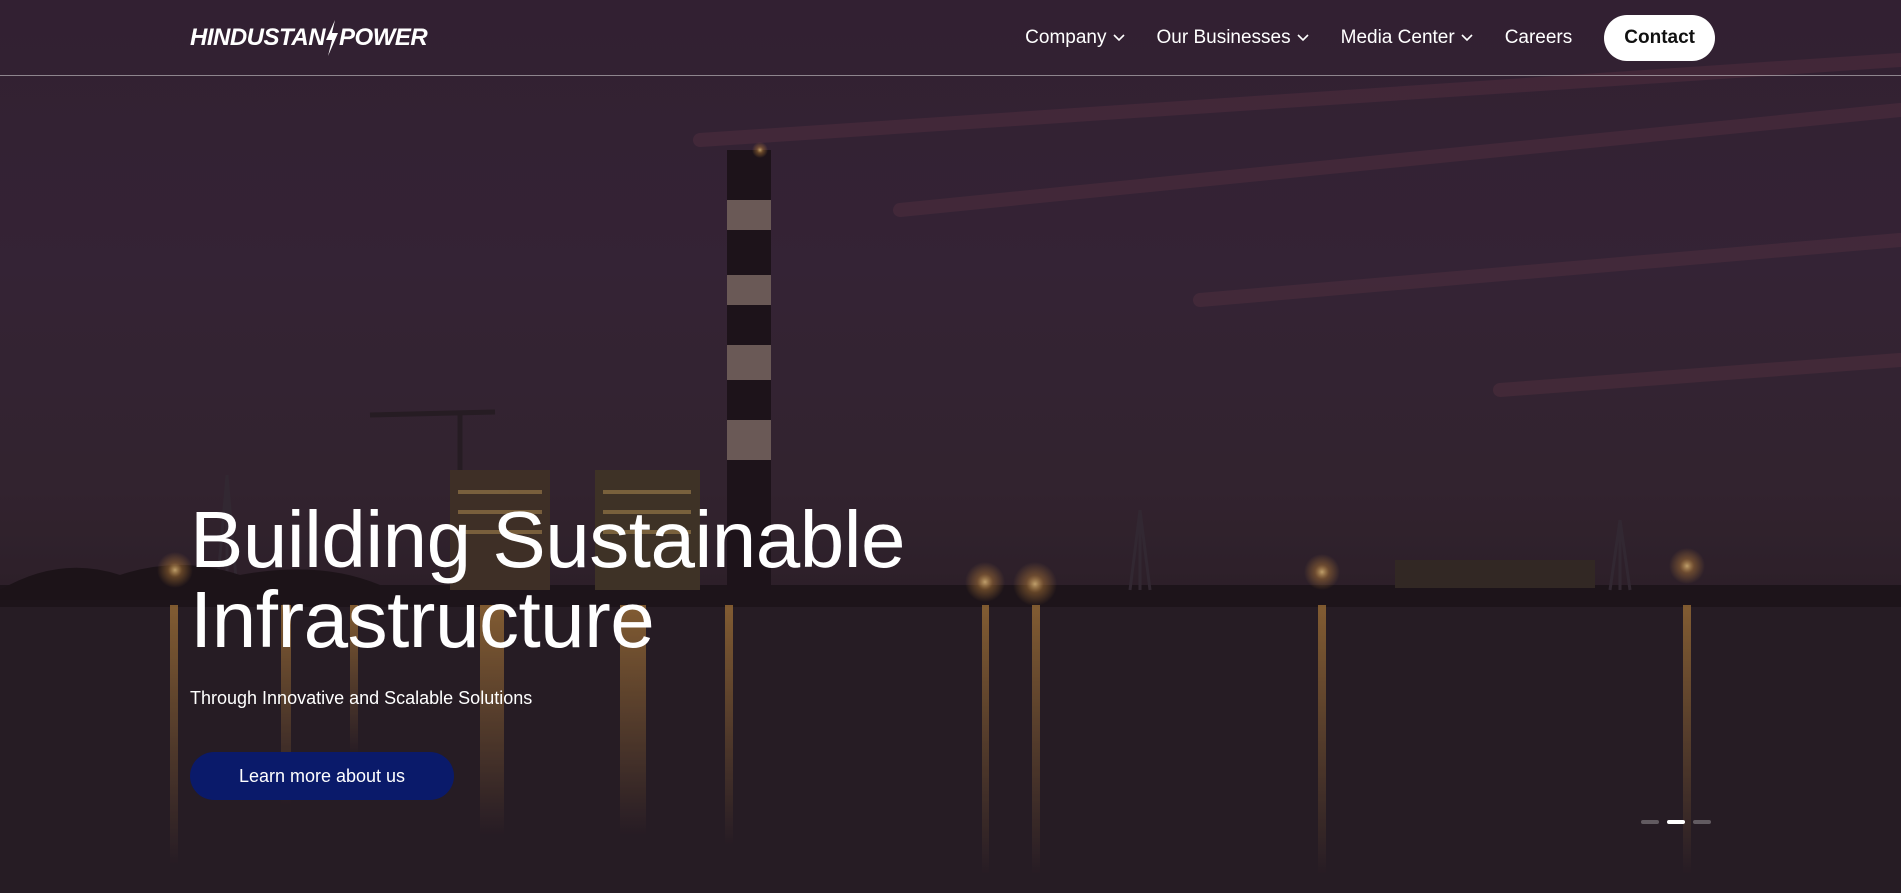 The image size is (1901, 893). What do you see at coordinates (1066, 37) in the screenshot?
I see `nav-item-label: Company` at bounding box center [1066, 37].